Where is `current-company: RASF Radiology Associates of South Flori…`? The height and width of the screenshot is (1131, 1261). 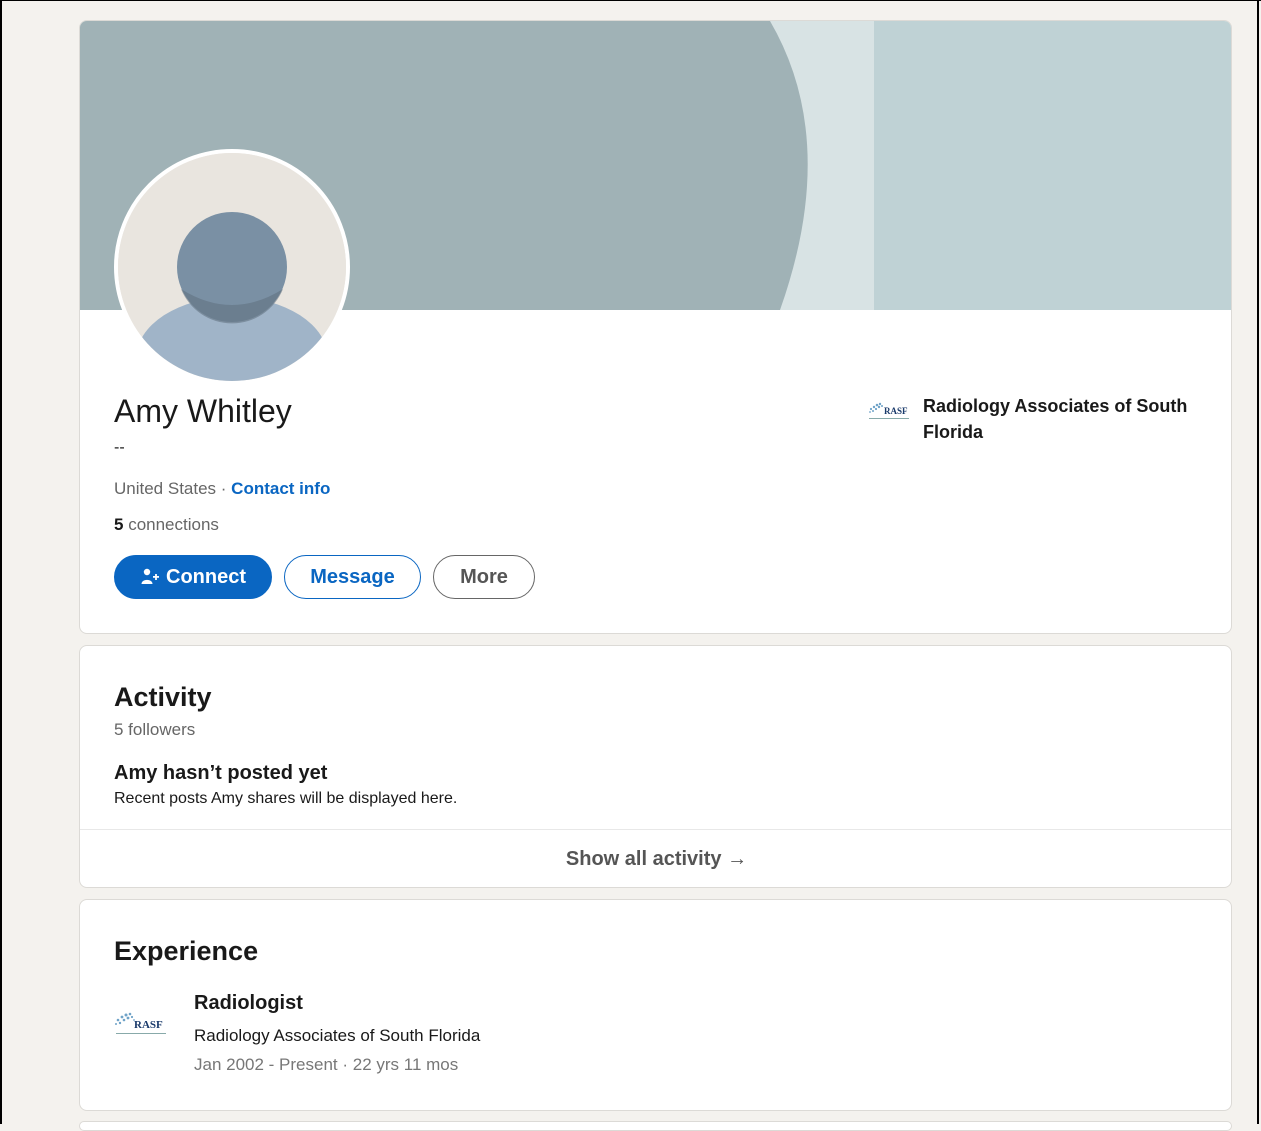 current-company: RASF Radiology Associates of South Flori… is located at coordinates (1039, 419).